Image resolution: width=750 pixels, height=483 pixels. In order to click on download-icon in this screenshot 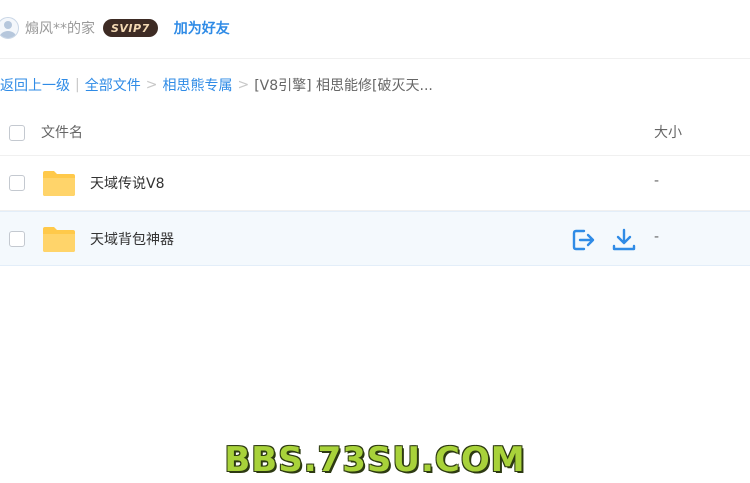, I will do `click(624, 240)`.